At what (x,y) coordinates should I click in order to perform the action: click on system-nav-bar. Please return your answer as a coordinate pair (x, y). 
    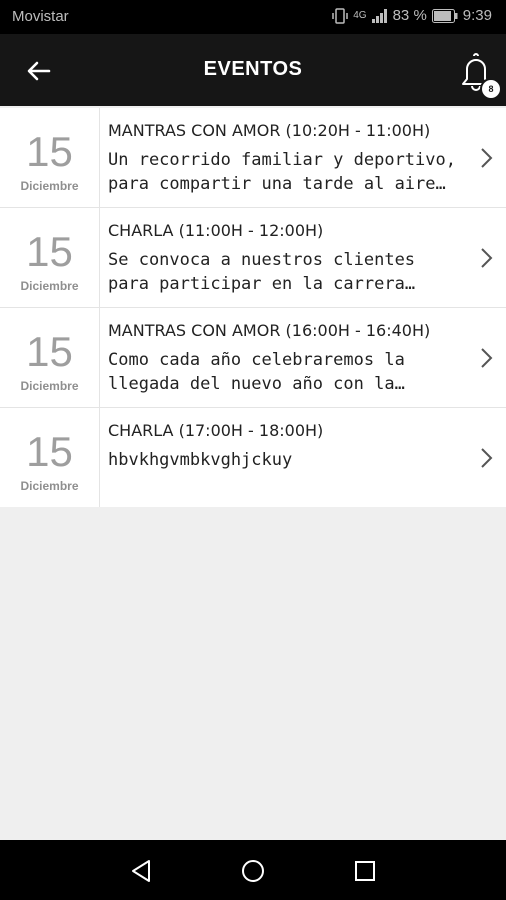
    Looking at the image, I should click on (253, 870).